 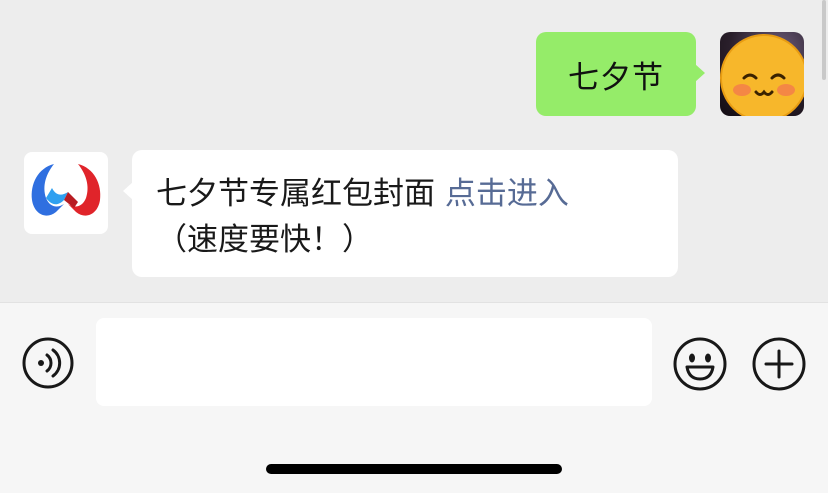 I want to click on voice-icon, so click(x=48, y=363).